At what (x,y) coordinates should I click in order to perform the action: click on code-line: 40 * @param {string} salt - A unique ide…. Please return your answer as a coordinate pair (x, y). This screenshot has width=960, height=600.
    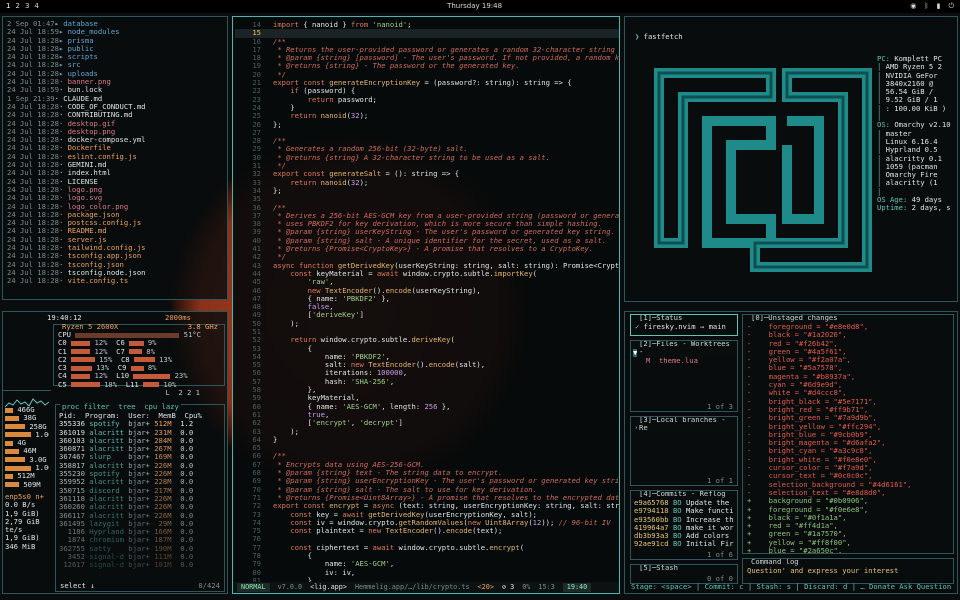
    Looking at the image, I should click on (427, 241).